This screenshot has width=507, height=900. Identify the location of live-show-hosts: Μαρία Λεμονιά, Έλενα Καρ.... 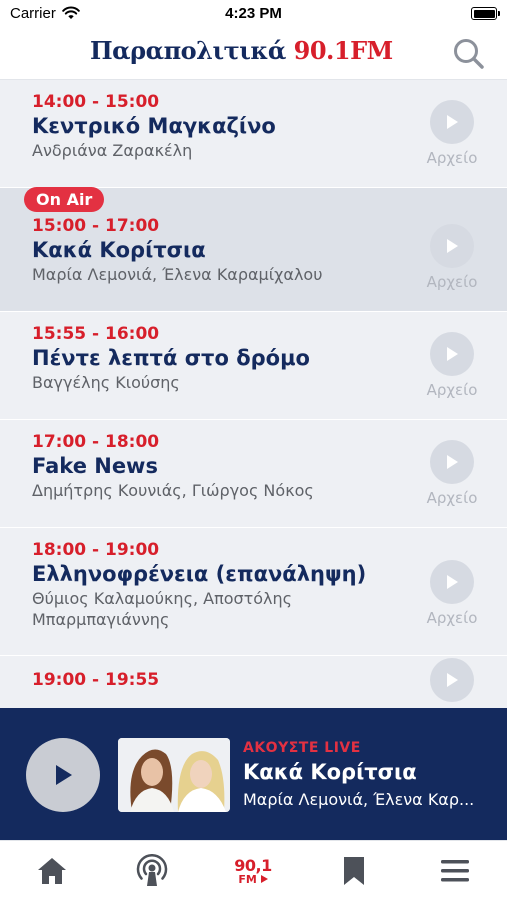
(359, 799).